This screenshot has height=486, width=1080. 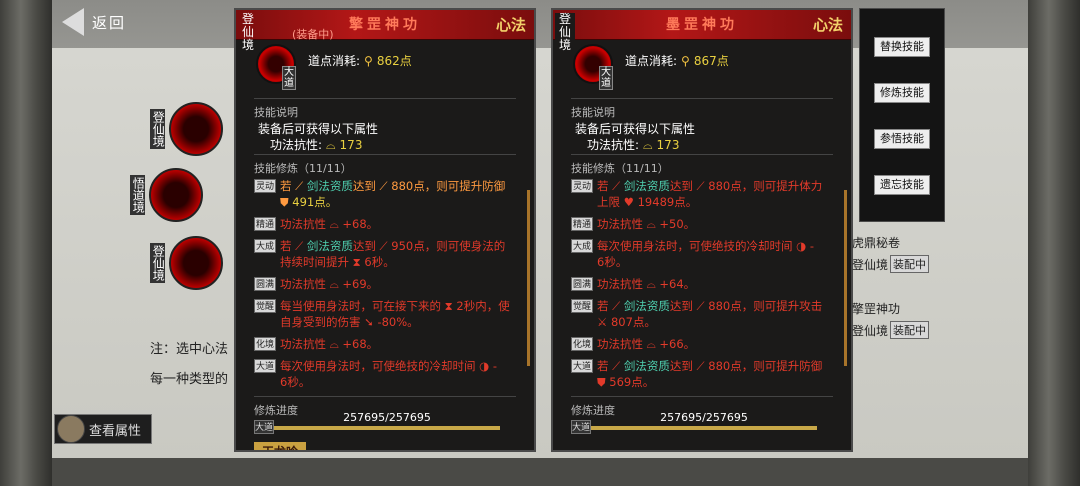 I want to click on realm-item-1: 登仙境, so click(x=187, y=129).